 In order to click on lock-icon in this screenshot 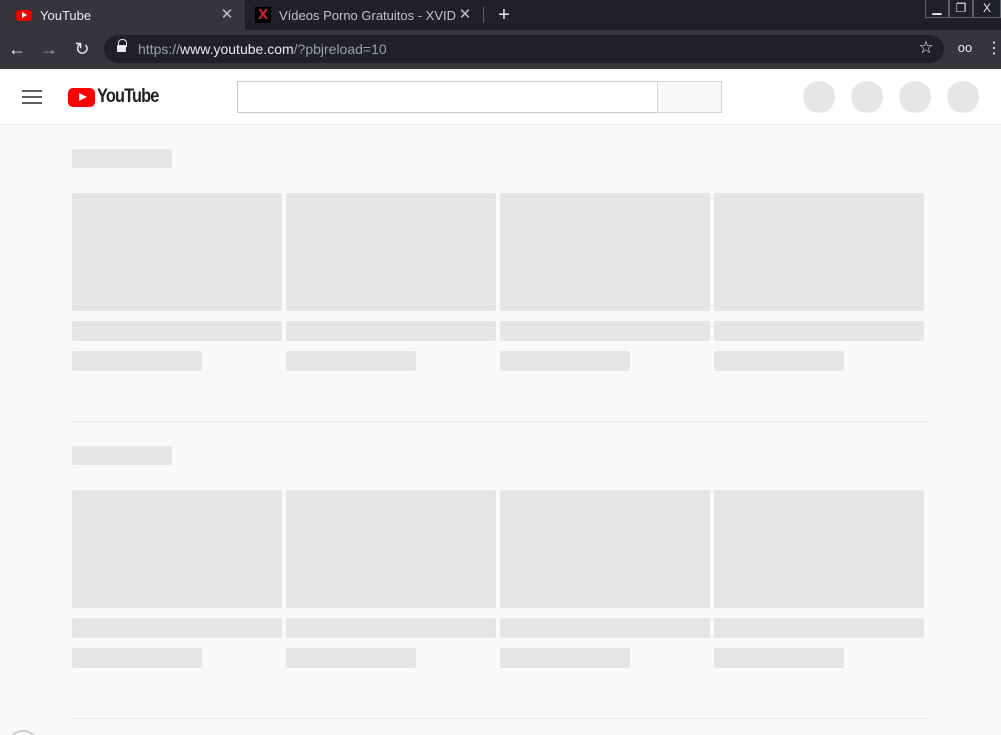, I will do `click(122, 46)`.